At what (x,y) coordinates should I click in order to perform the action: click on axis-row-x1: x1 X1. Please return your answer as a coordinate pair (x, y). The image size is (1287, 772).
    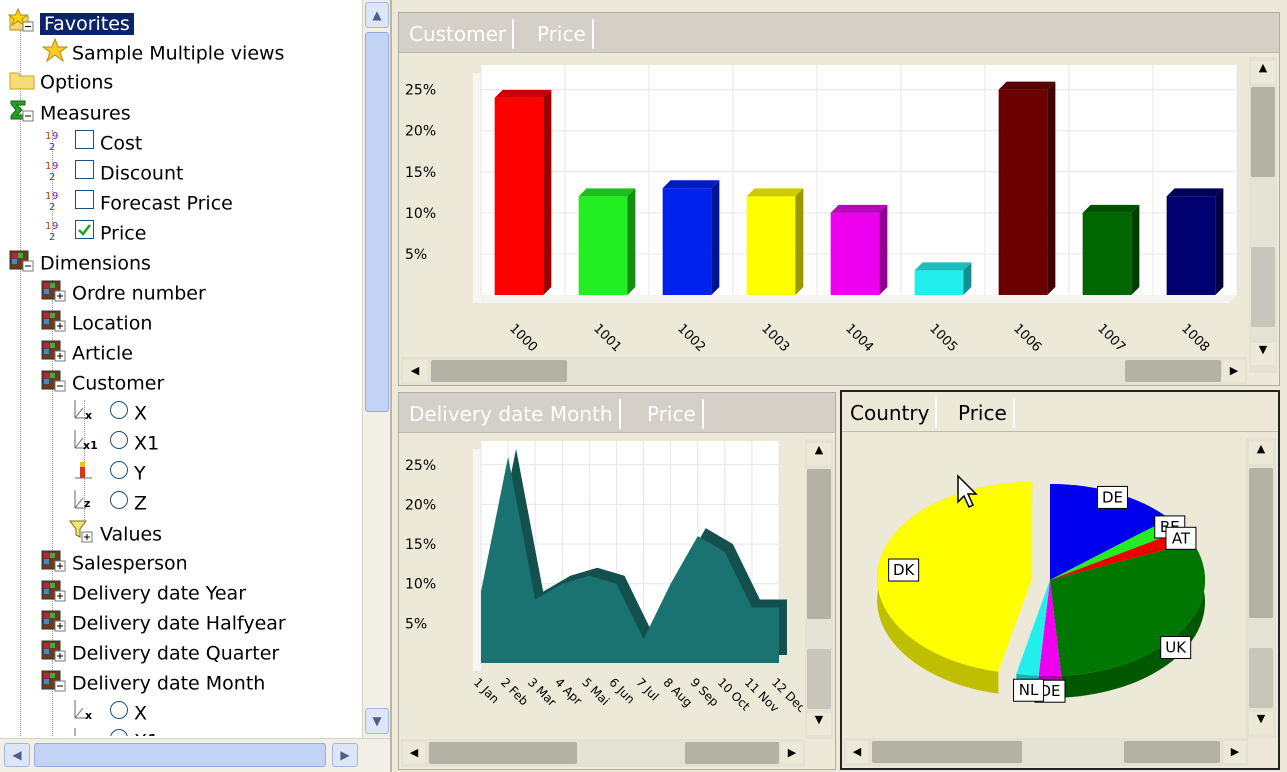
    Looking at the image, I should click on (115, 442).